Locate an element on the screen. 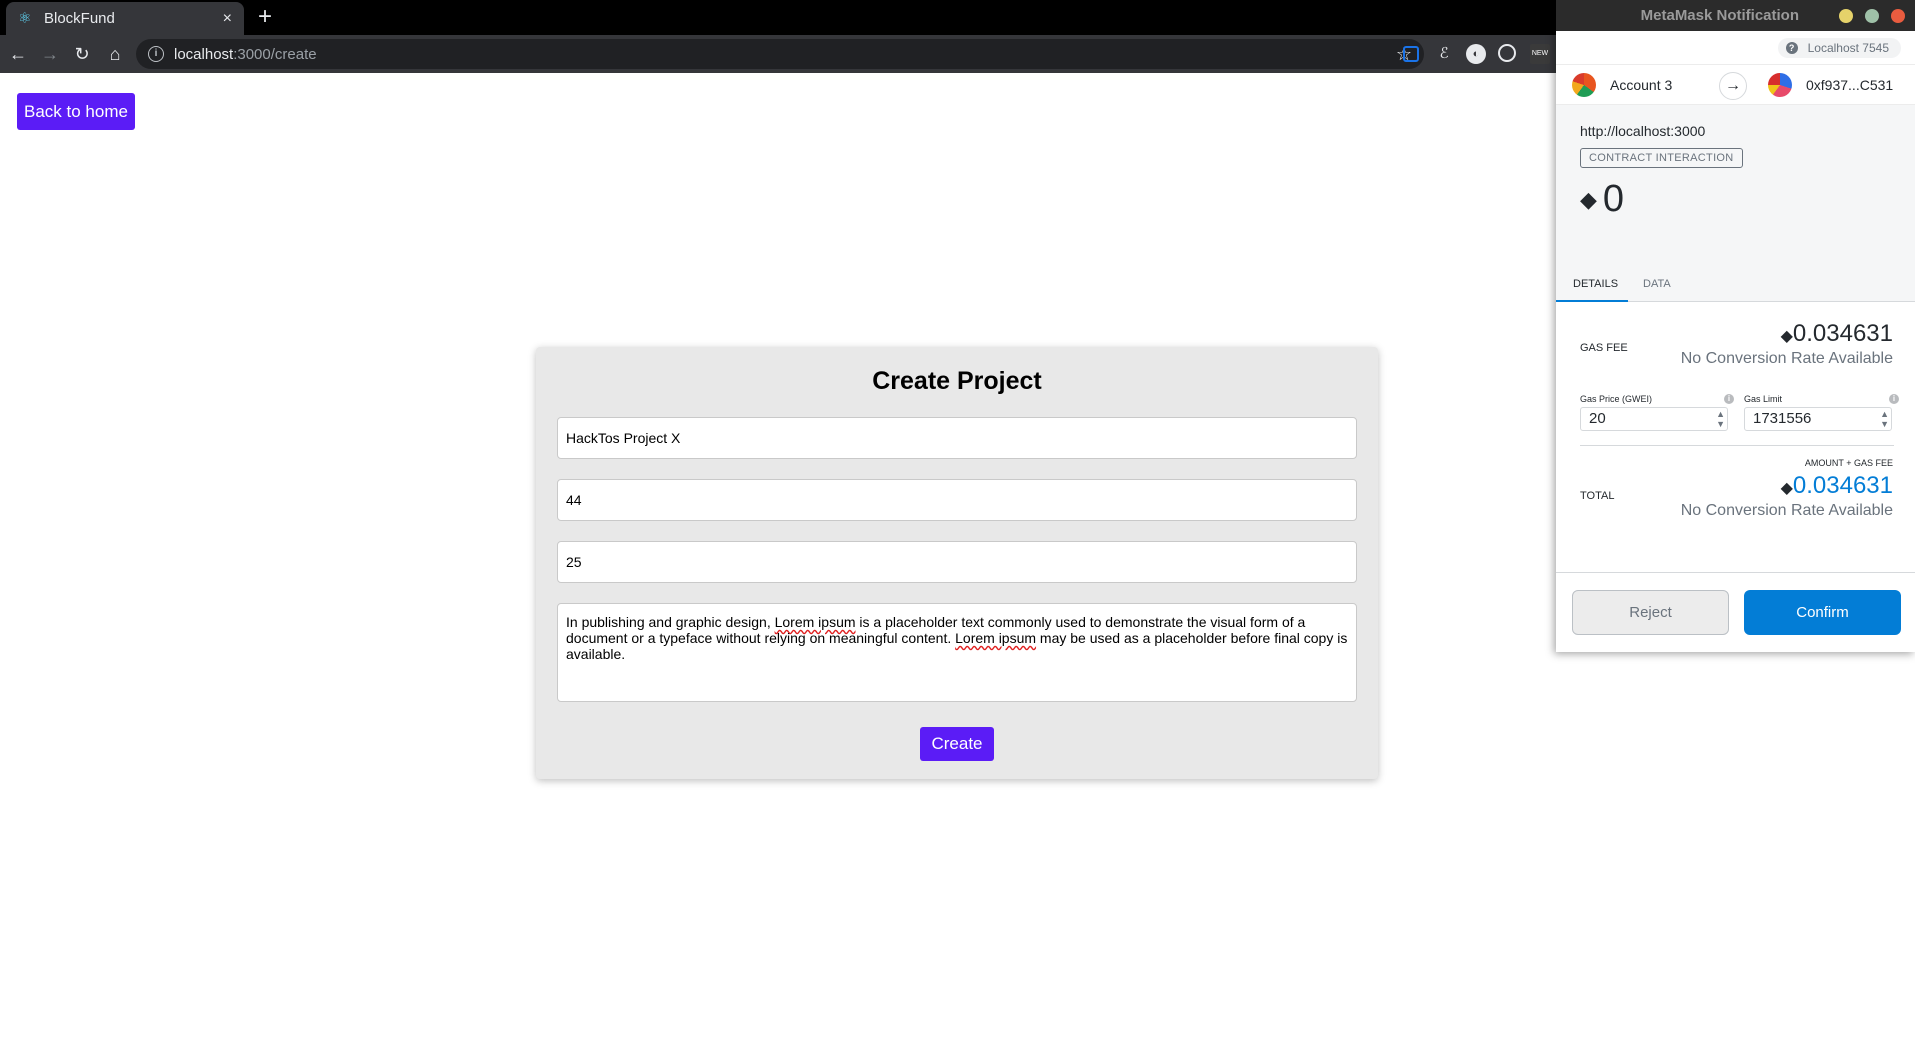 The width and height of the screenshot is (1915, 1054). target-extension-icon is located at coordinates (1507, 53).